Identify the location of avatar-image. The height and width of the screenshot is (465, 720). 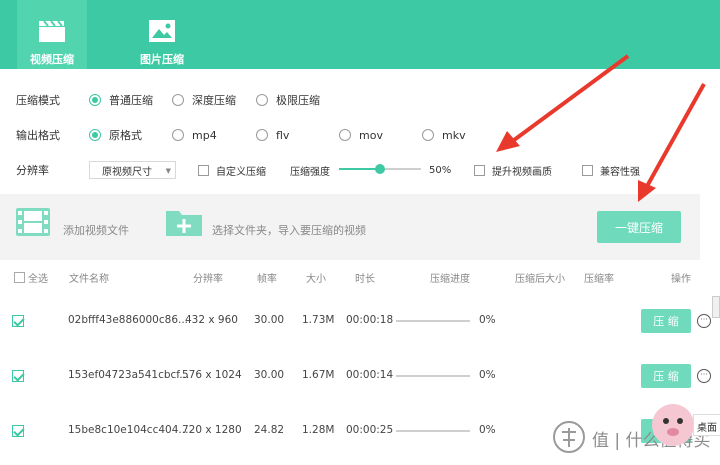
(673, 425).